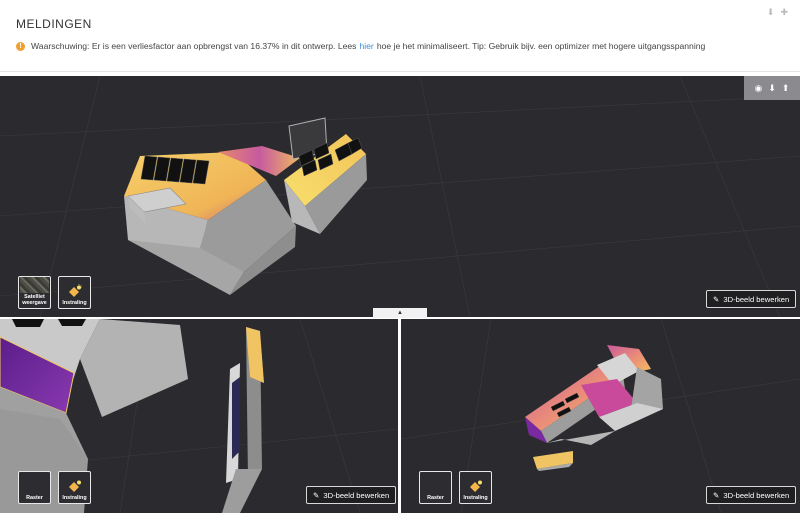 This screenshot has width=800, height=513. I want to click on satellite-view-toggle: Satelliet weergave, so click(34, 292).